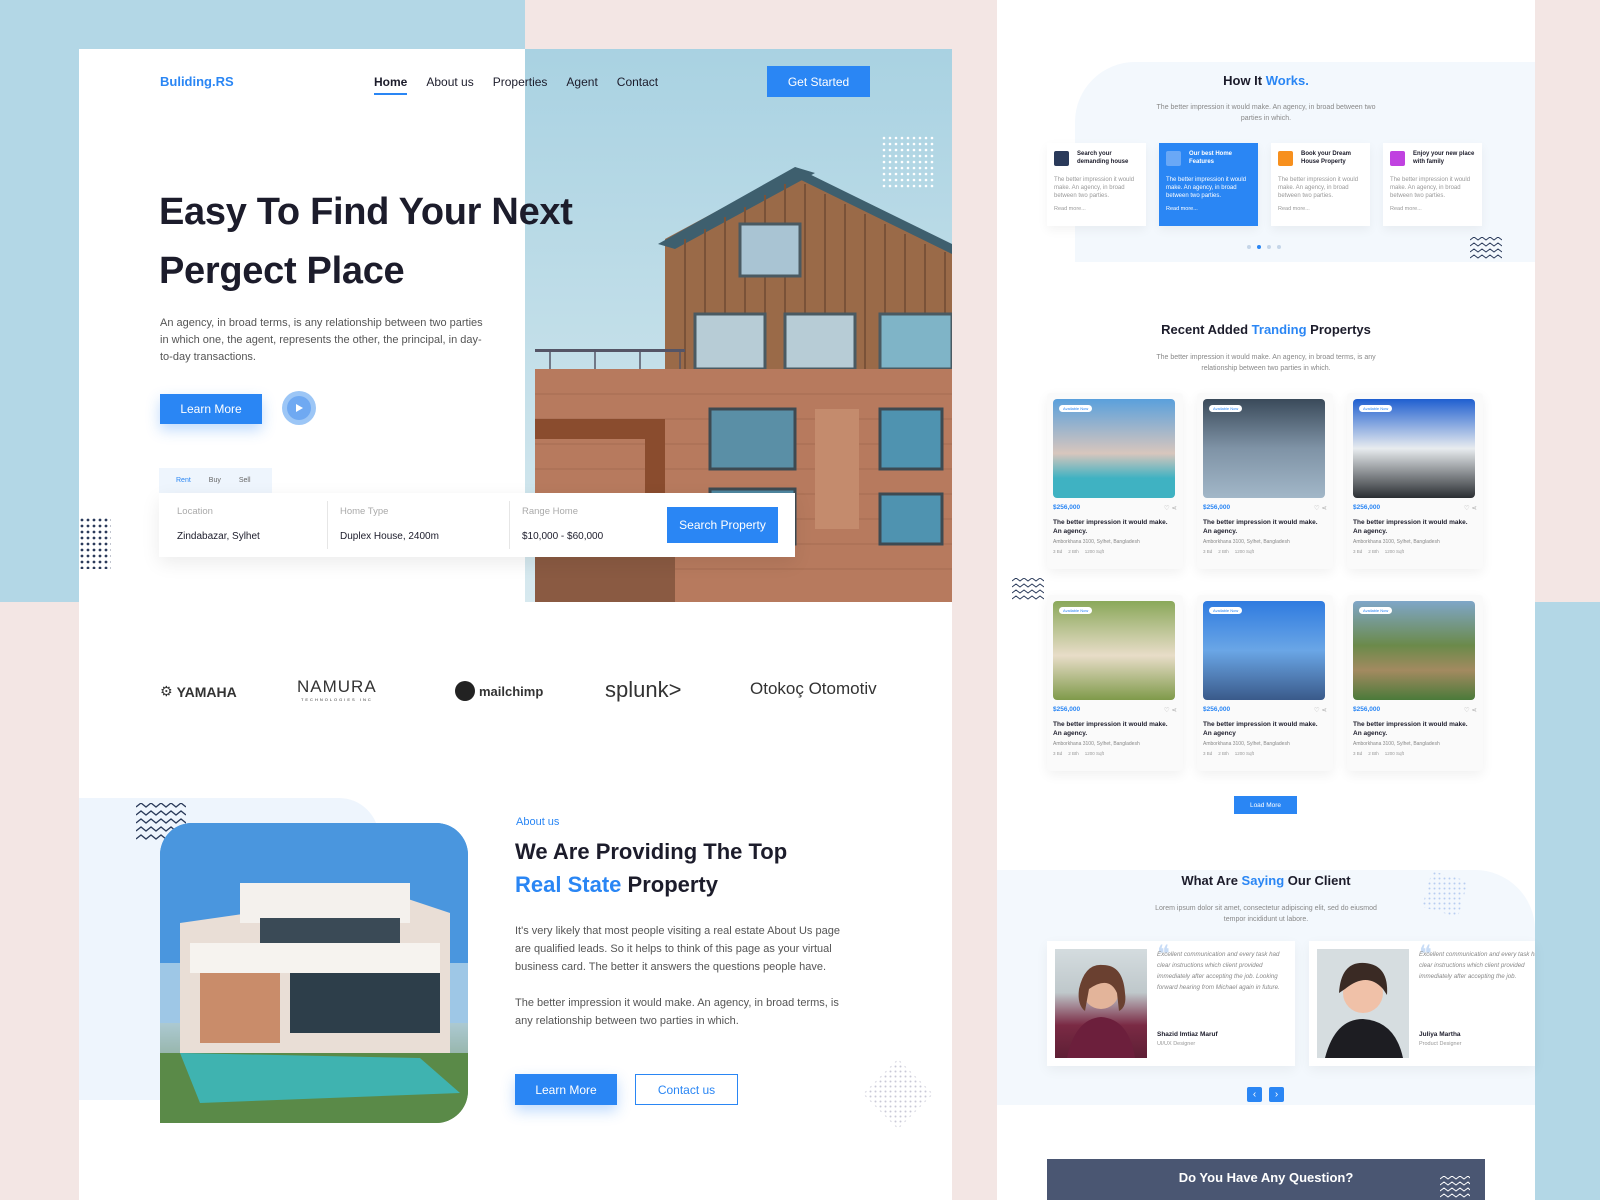 The width and height of the screenshot is (1600, 1200). Describe the element at coordinates (1276, 1094) in the screenshot. I see `chevron-right-icon: ›` at that location.